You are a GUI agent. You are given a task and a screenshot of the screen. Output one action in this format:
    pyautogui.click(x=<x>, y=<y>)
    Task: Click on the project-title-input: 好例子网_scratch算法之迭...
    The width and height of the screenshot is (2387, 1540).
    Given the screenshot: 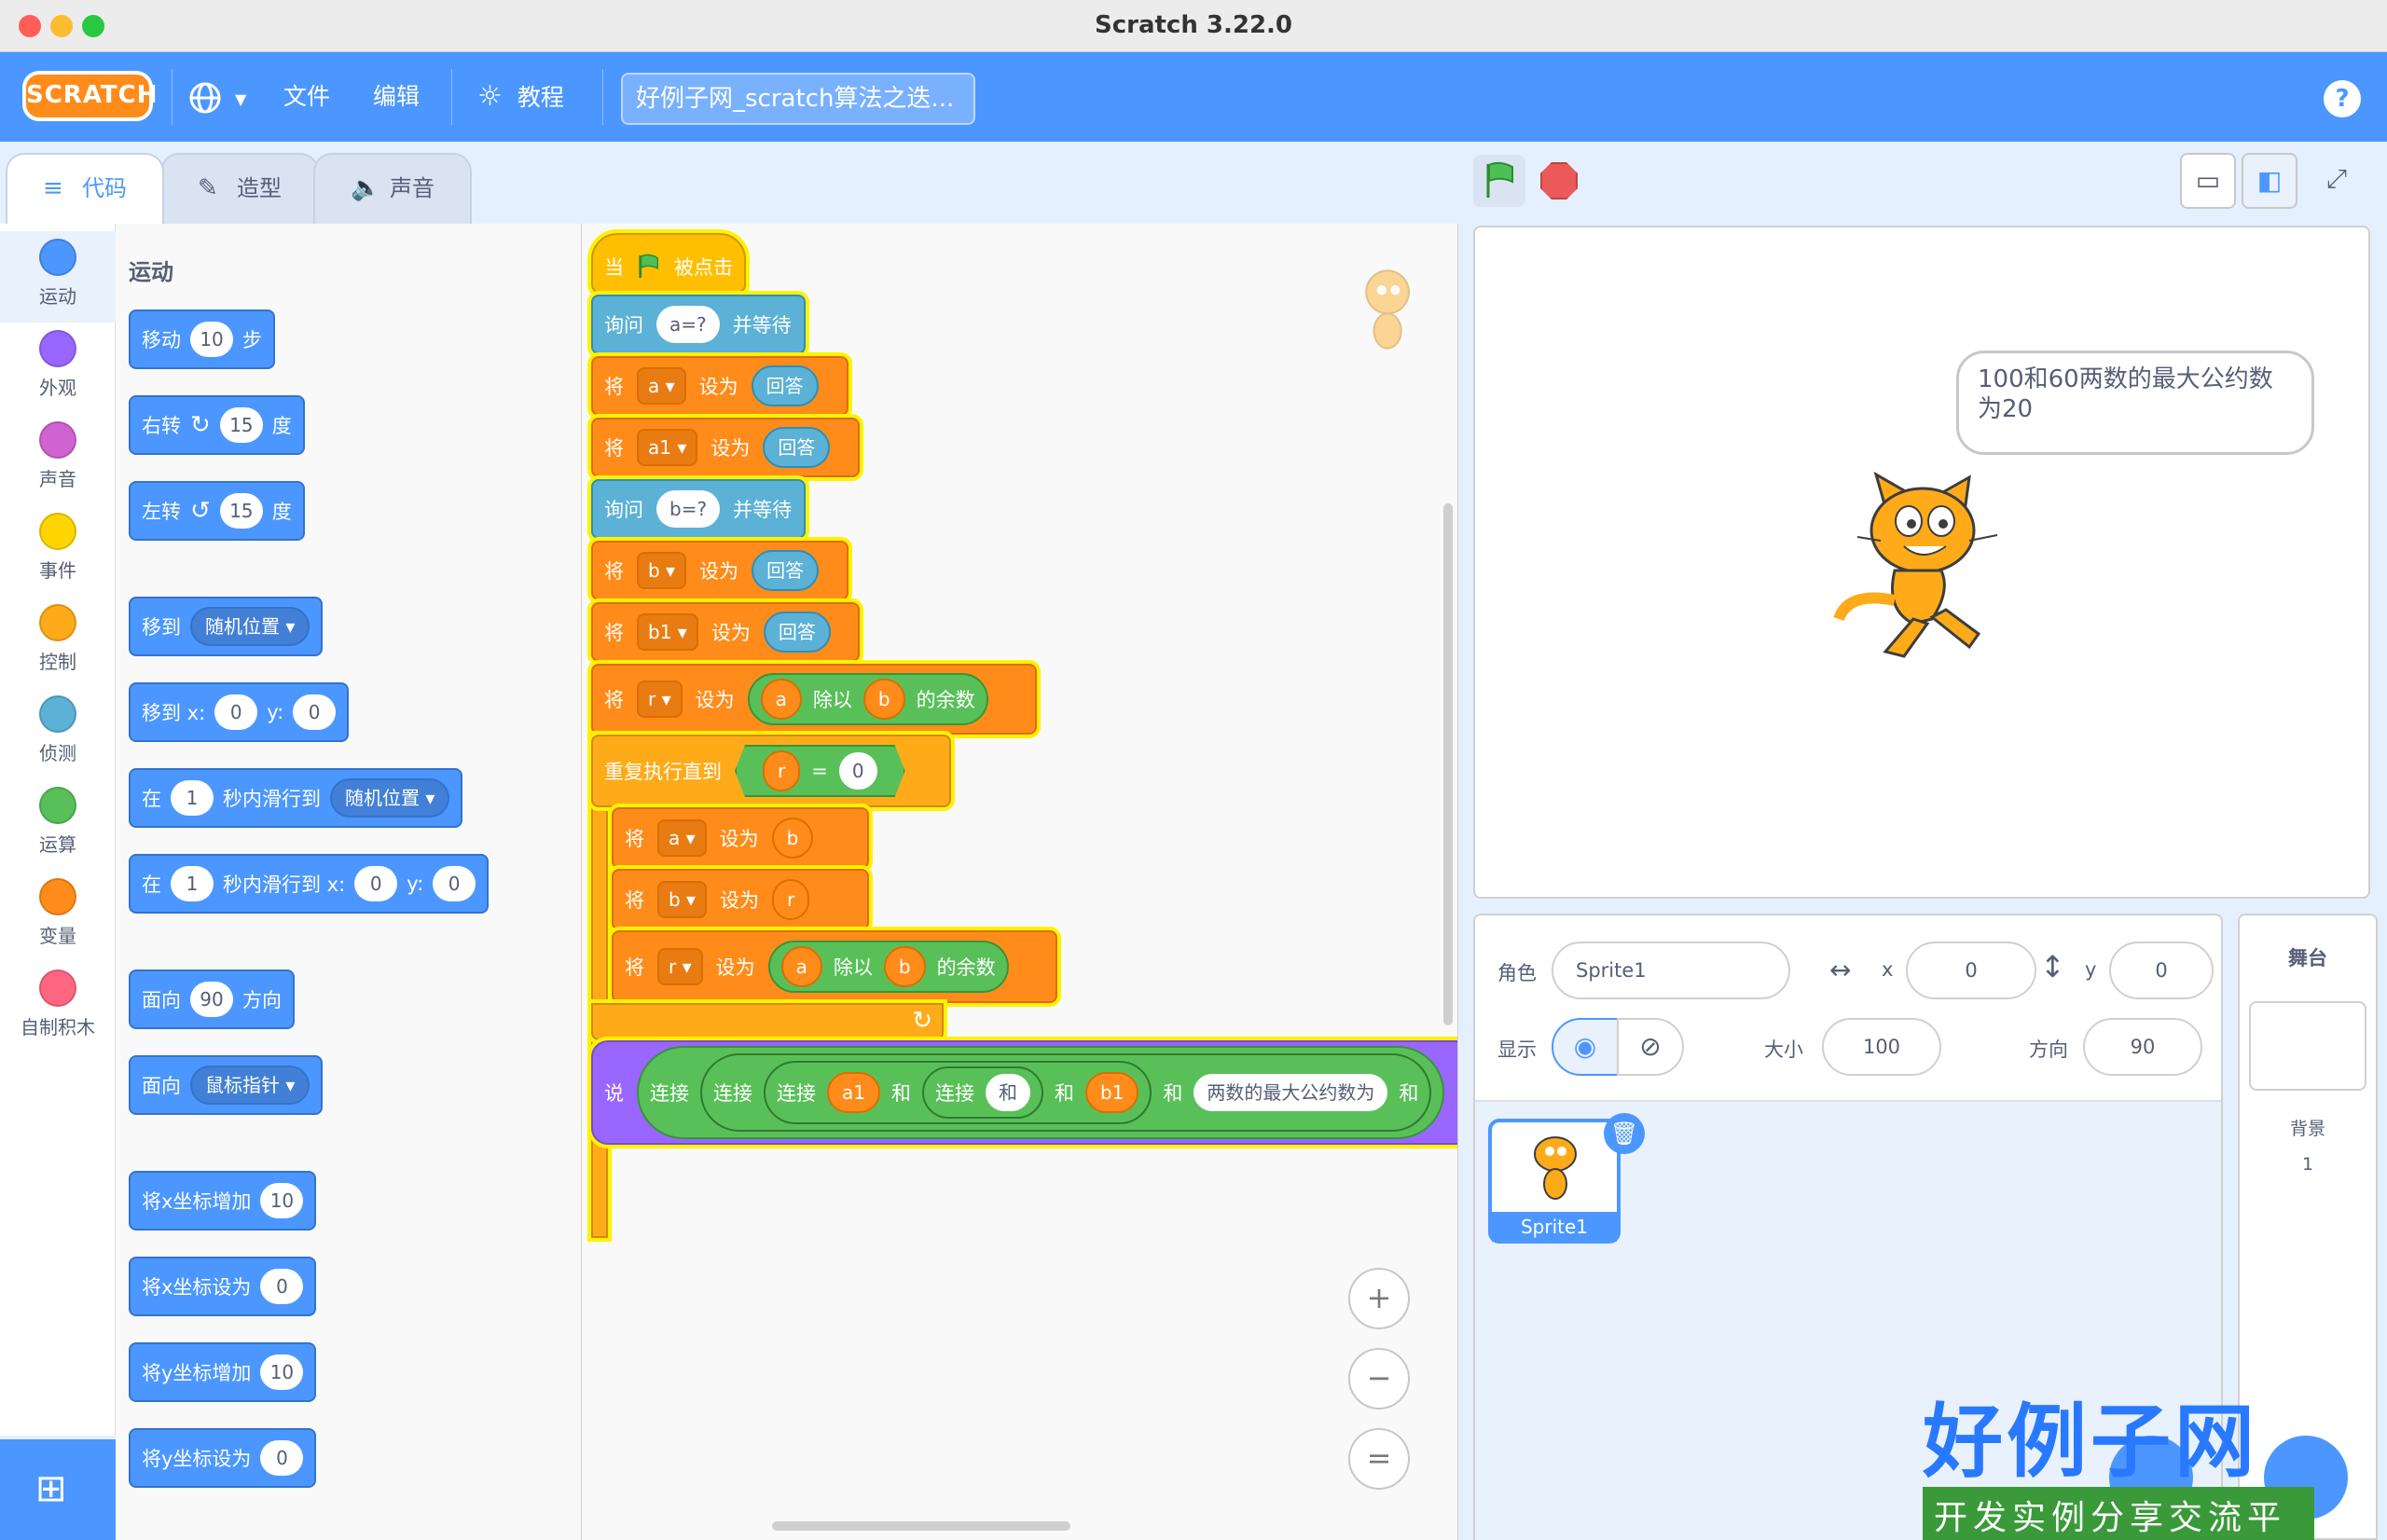 What is the action you would take?
    pyautogui.click(x=798, y=99)
    